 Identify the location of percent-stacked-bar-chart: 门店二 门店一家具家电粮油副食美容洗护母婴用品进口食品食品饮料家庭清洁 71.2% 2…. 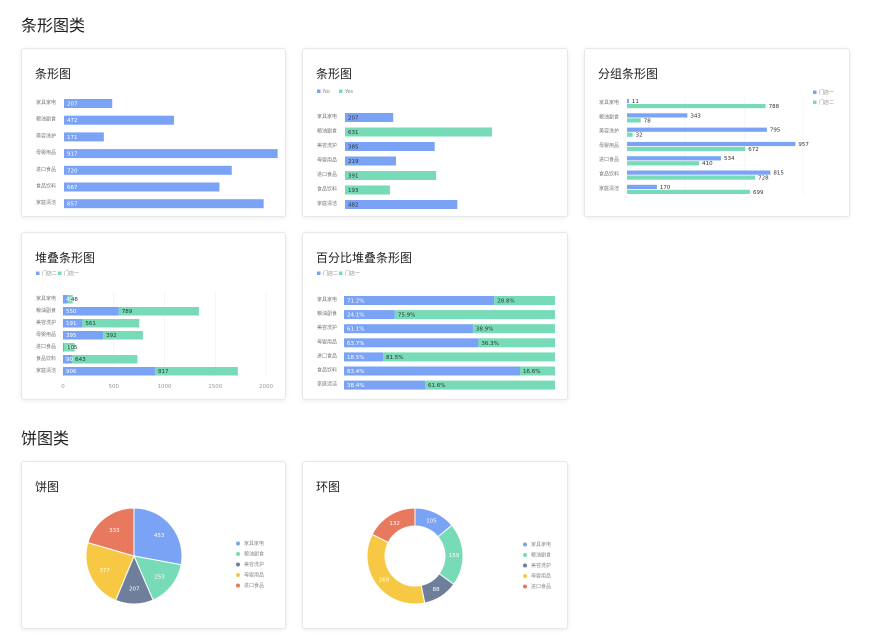
(436, 330).